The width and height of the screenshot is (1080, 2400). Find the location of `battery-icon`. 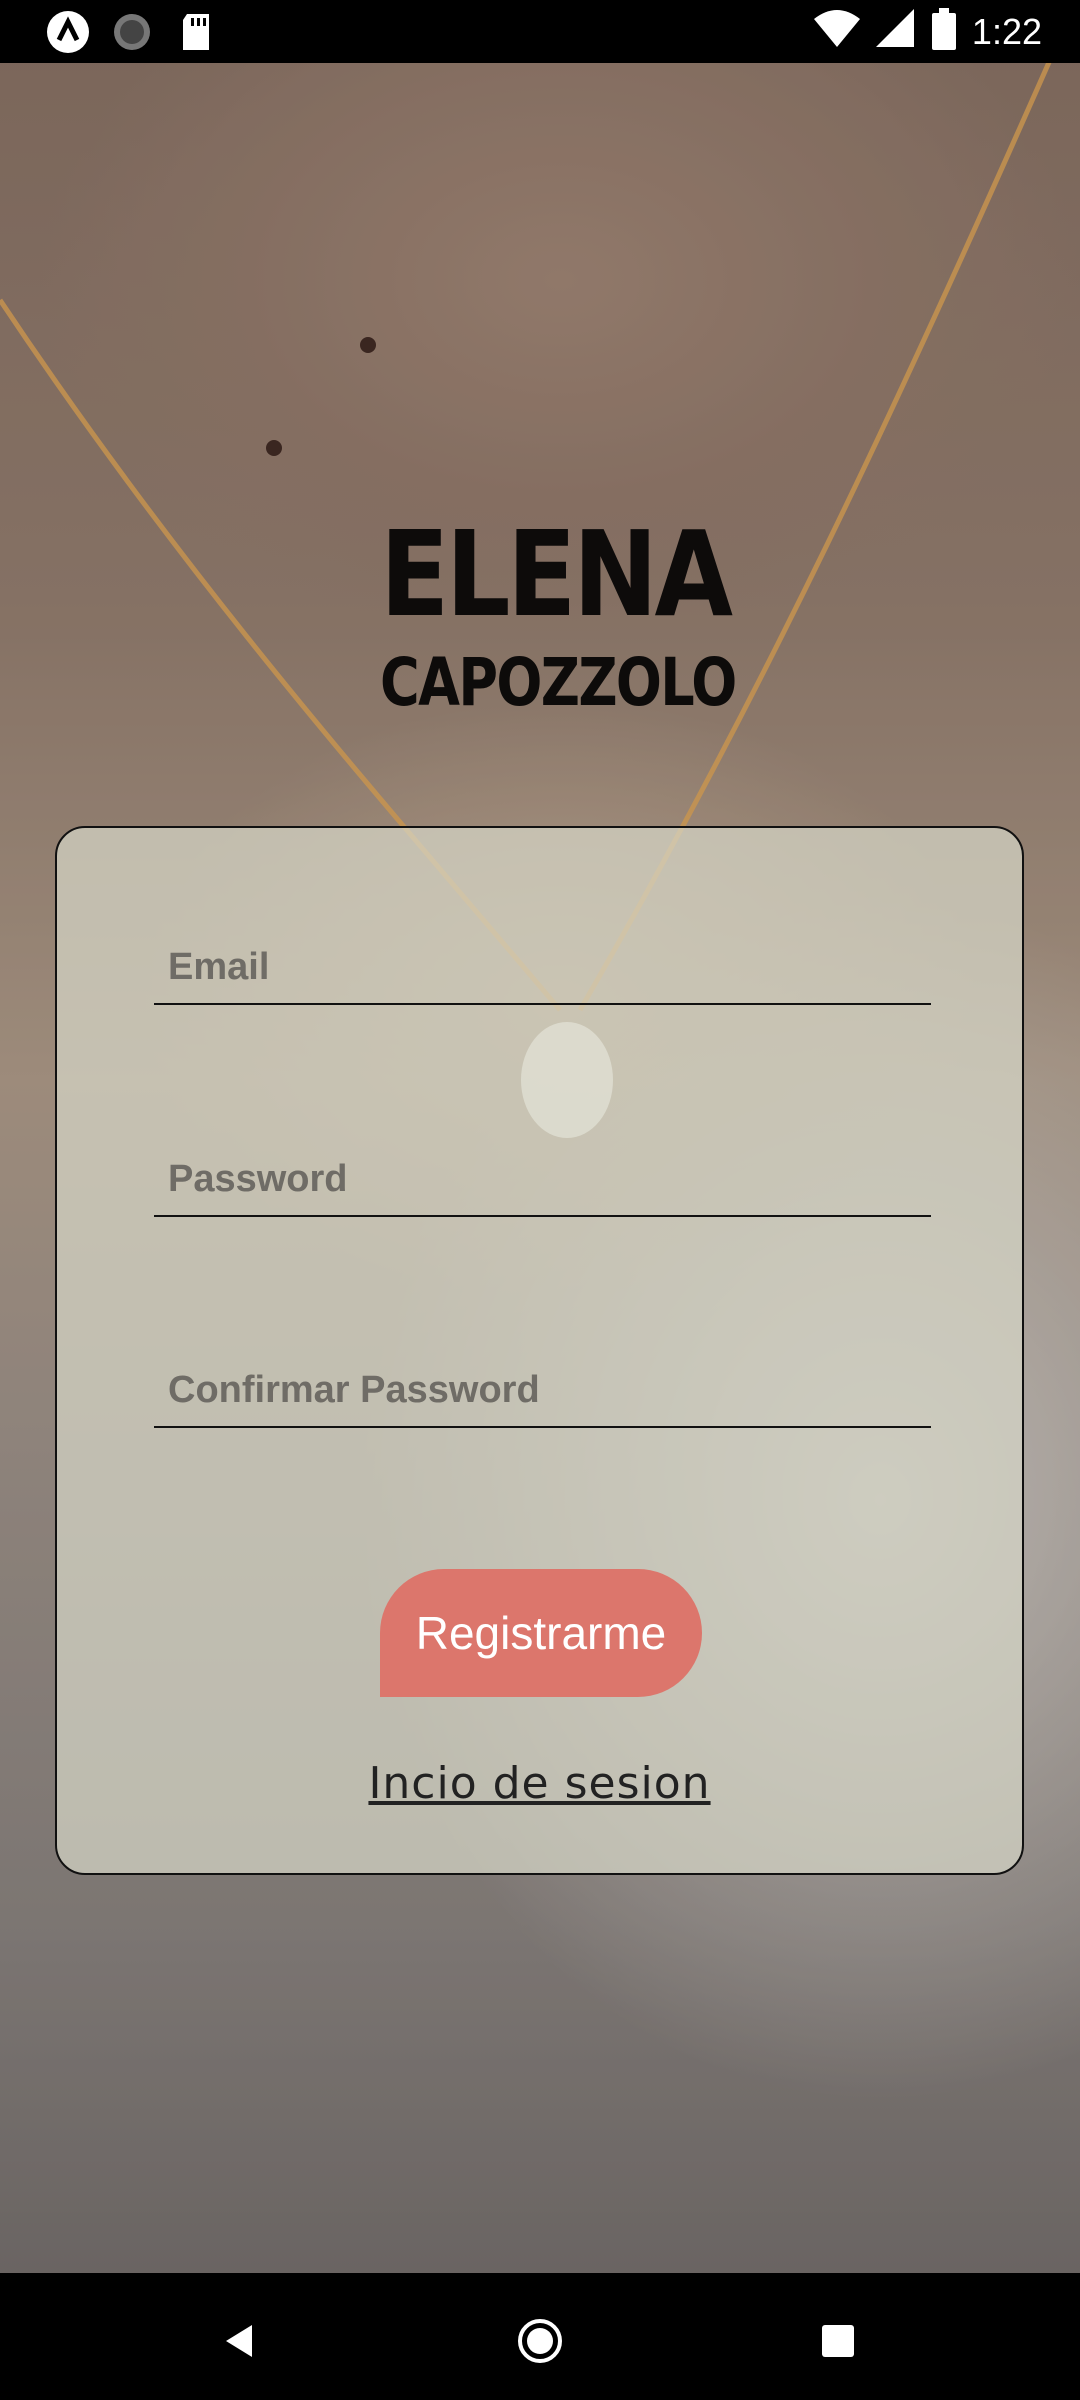

battery-icon is located at coordinates (943, 31).